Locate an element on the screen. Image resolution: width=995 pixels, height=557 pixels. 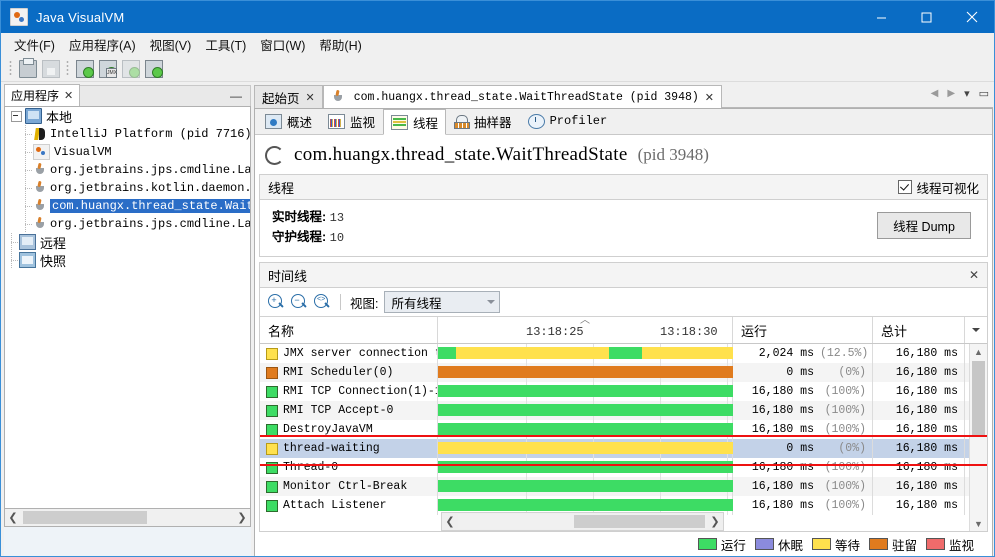
zoom-in-icon: + is located at coordinates (276, 302).